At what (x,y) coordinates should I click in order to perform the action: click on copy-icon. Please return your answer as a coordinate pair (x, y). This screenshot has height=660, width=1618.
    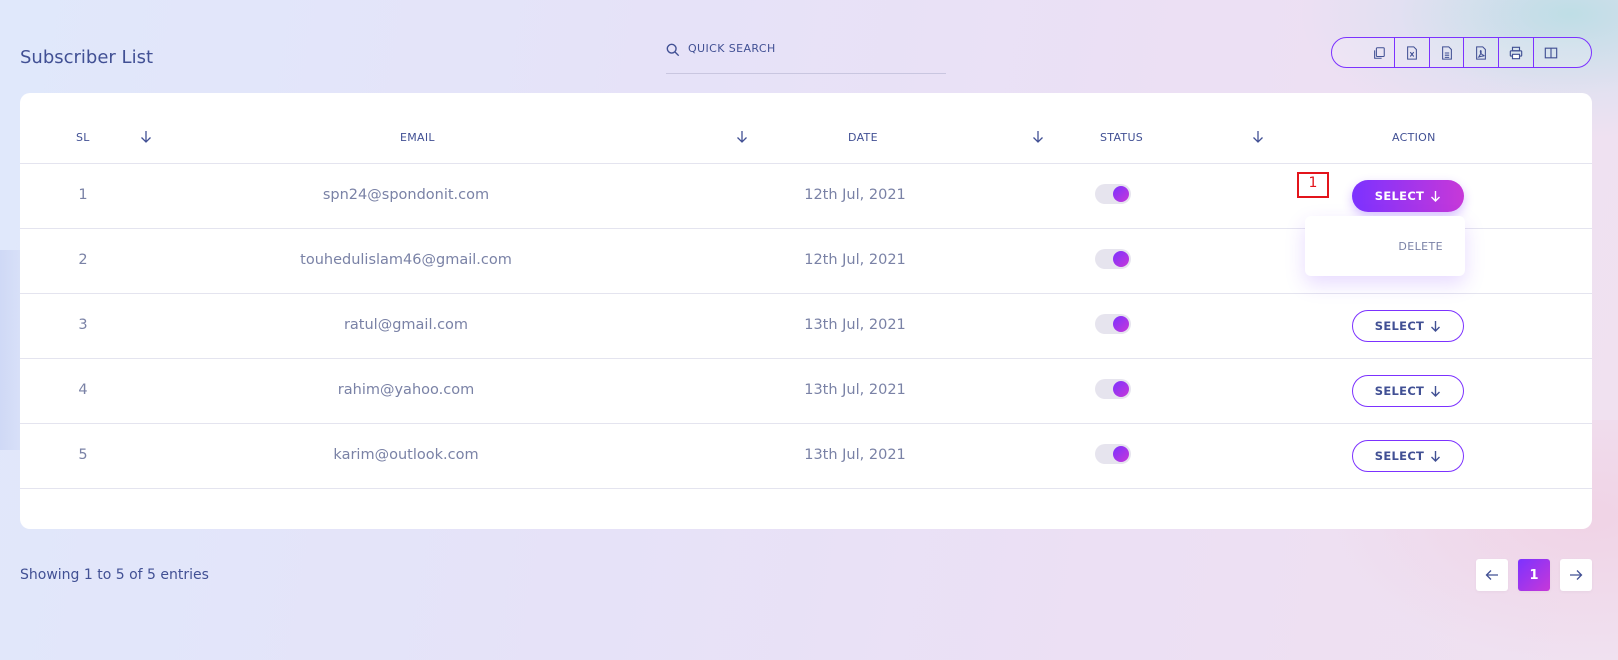
    Looking at the image, I should click on (1379, 52).